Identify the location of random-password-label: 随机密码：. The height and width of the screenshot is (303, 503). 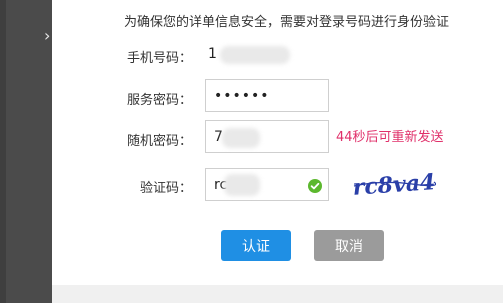
(159, 141).